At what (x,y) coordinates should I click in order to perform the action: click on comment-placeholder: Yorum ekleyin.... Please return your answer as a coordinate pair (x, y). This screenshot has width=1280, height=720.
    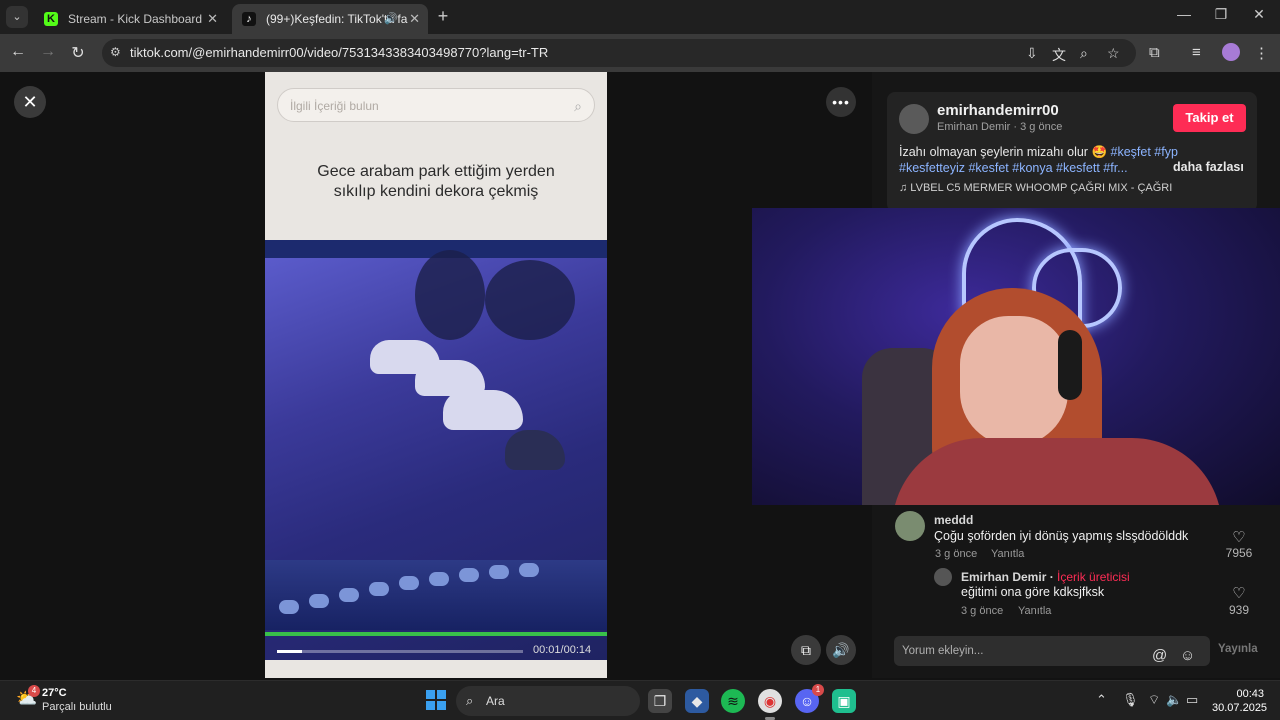
    Looking at the image, I should click on (943, 651).